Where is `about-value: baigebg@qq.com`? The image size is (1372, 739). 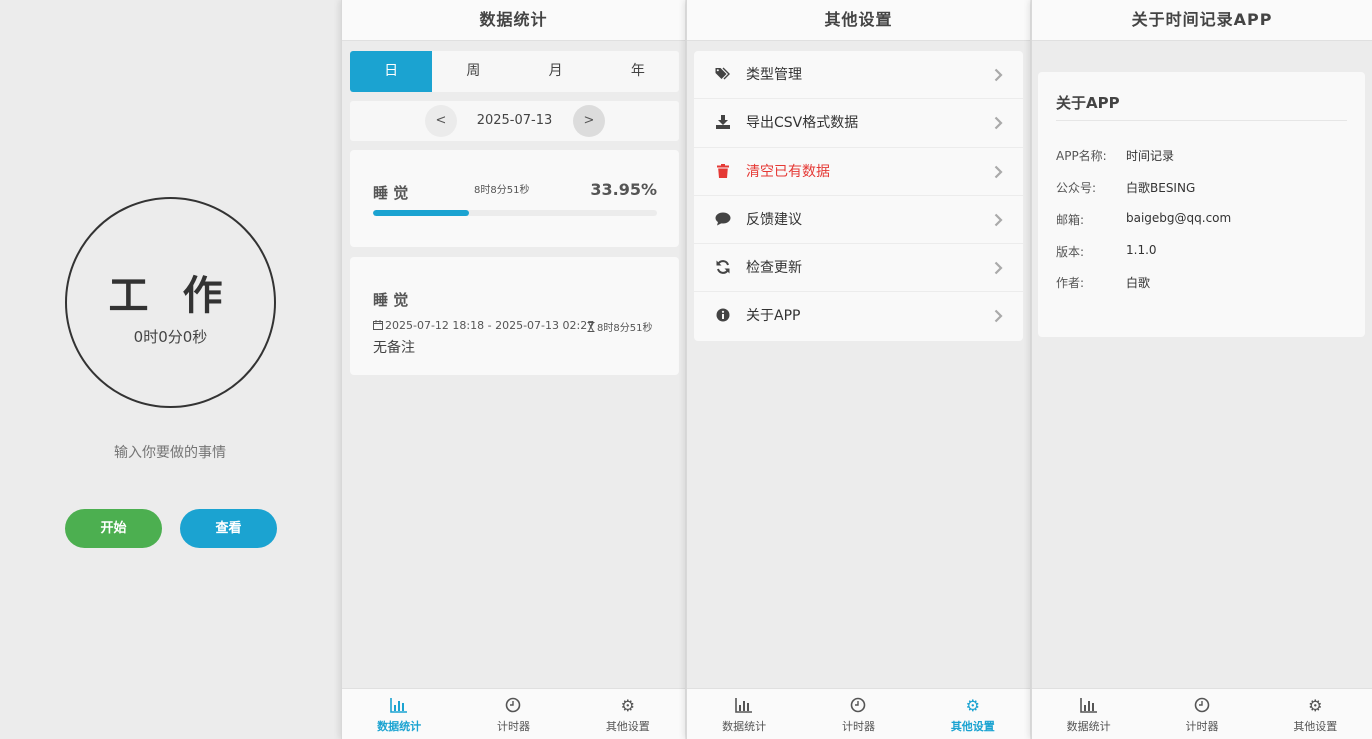
about-value: baigebg@qq.com is located at coordinates (1179, 218).